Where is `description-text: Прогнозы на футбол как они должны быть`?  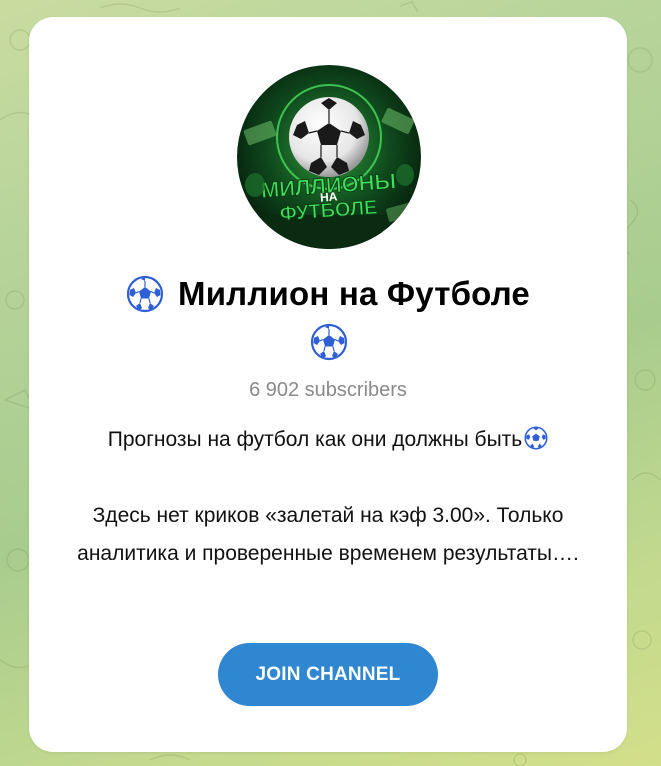 description-text: Прогнозы на футбол как они должны быть is located at coordinates (315, 439).